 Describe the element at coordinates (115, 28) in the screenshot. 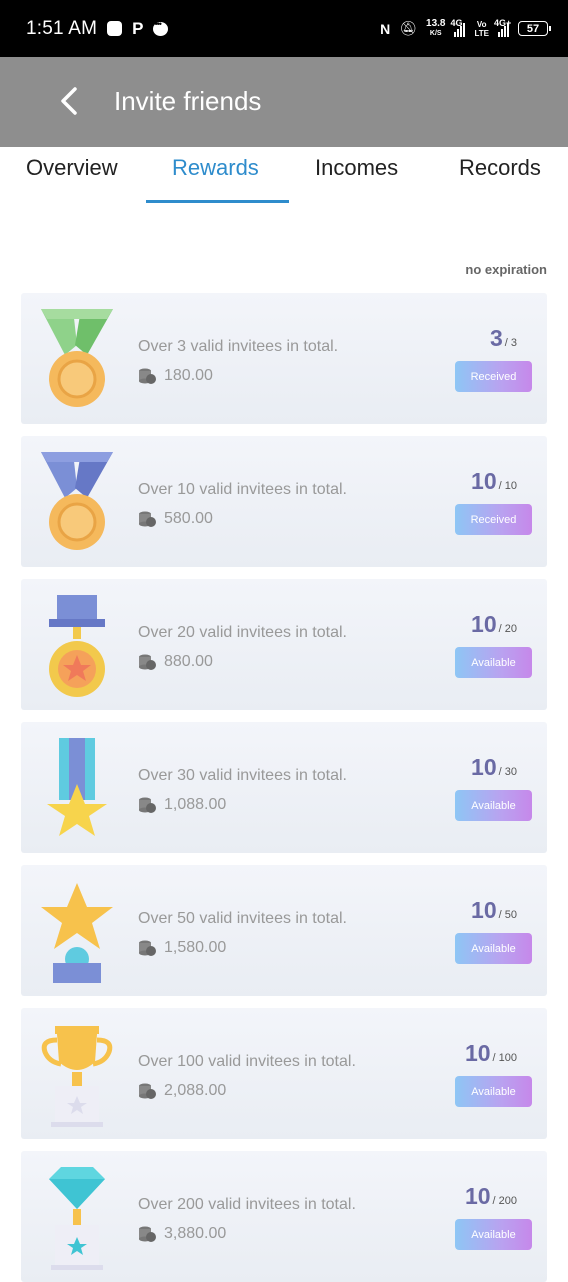

I see `app-notification-icon` at that location.